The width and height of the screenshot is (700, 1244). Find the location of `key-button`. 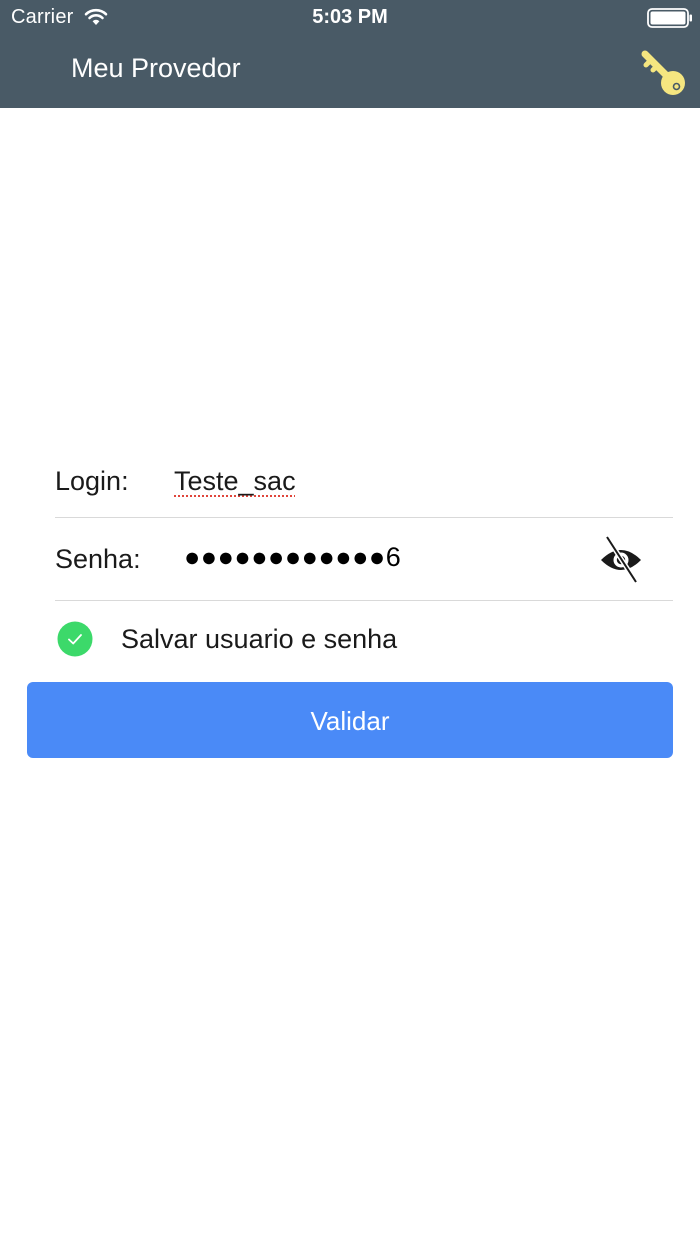

key-button is located at coordinates (663, 73).